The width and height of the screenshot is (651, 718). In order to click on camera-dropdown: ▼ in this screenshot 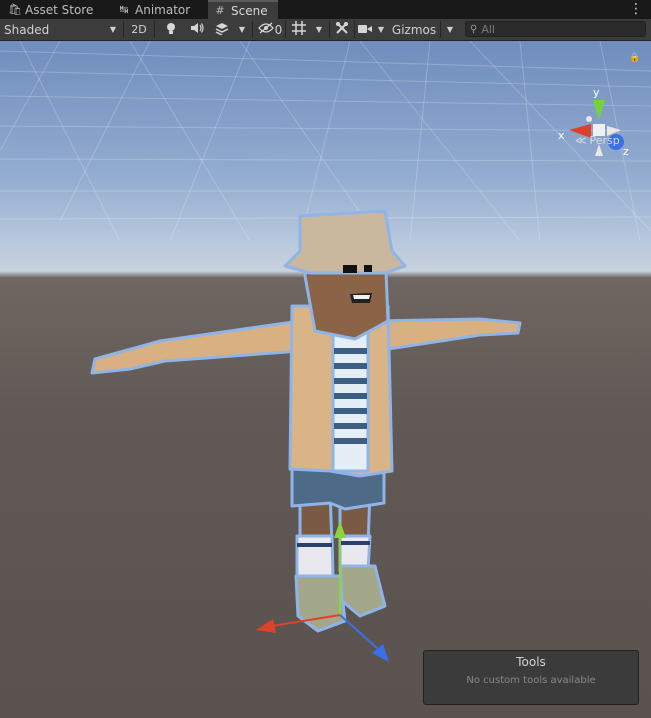, I will do `click(381, 29)`.